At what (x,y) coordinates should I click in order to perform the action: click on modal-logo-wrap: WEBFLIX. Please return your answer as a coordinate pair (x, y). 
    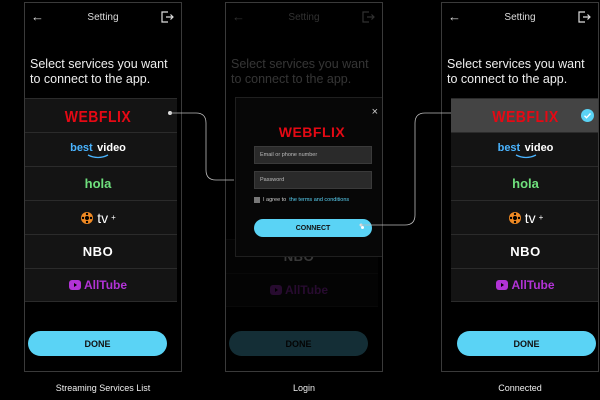
    Looking at the image, I should click on (309, 133).